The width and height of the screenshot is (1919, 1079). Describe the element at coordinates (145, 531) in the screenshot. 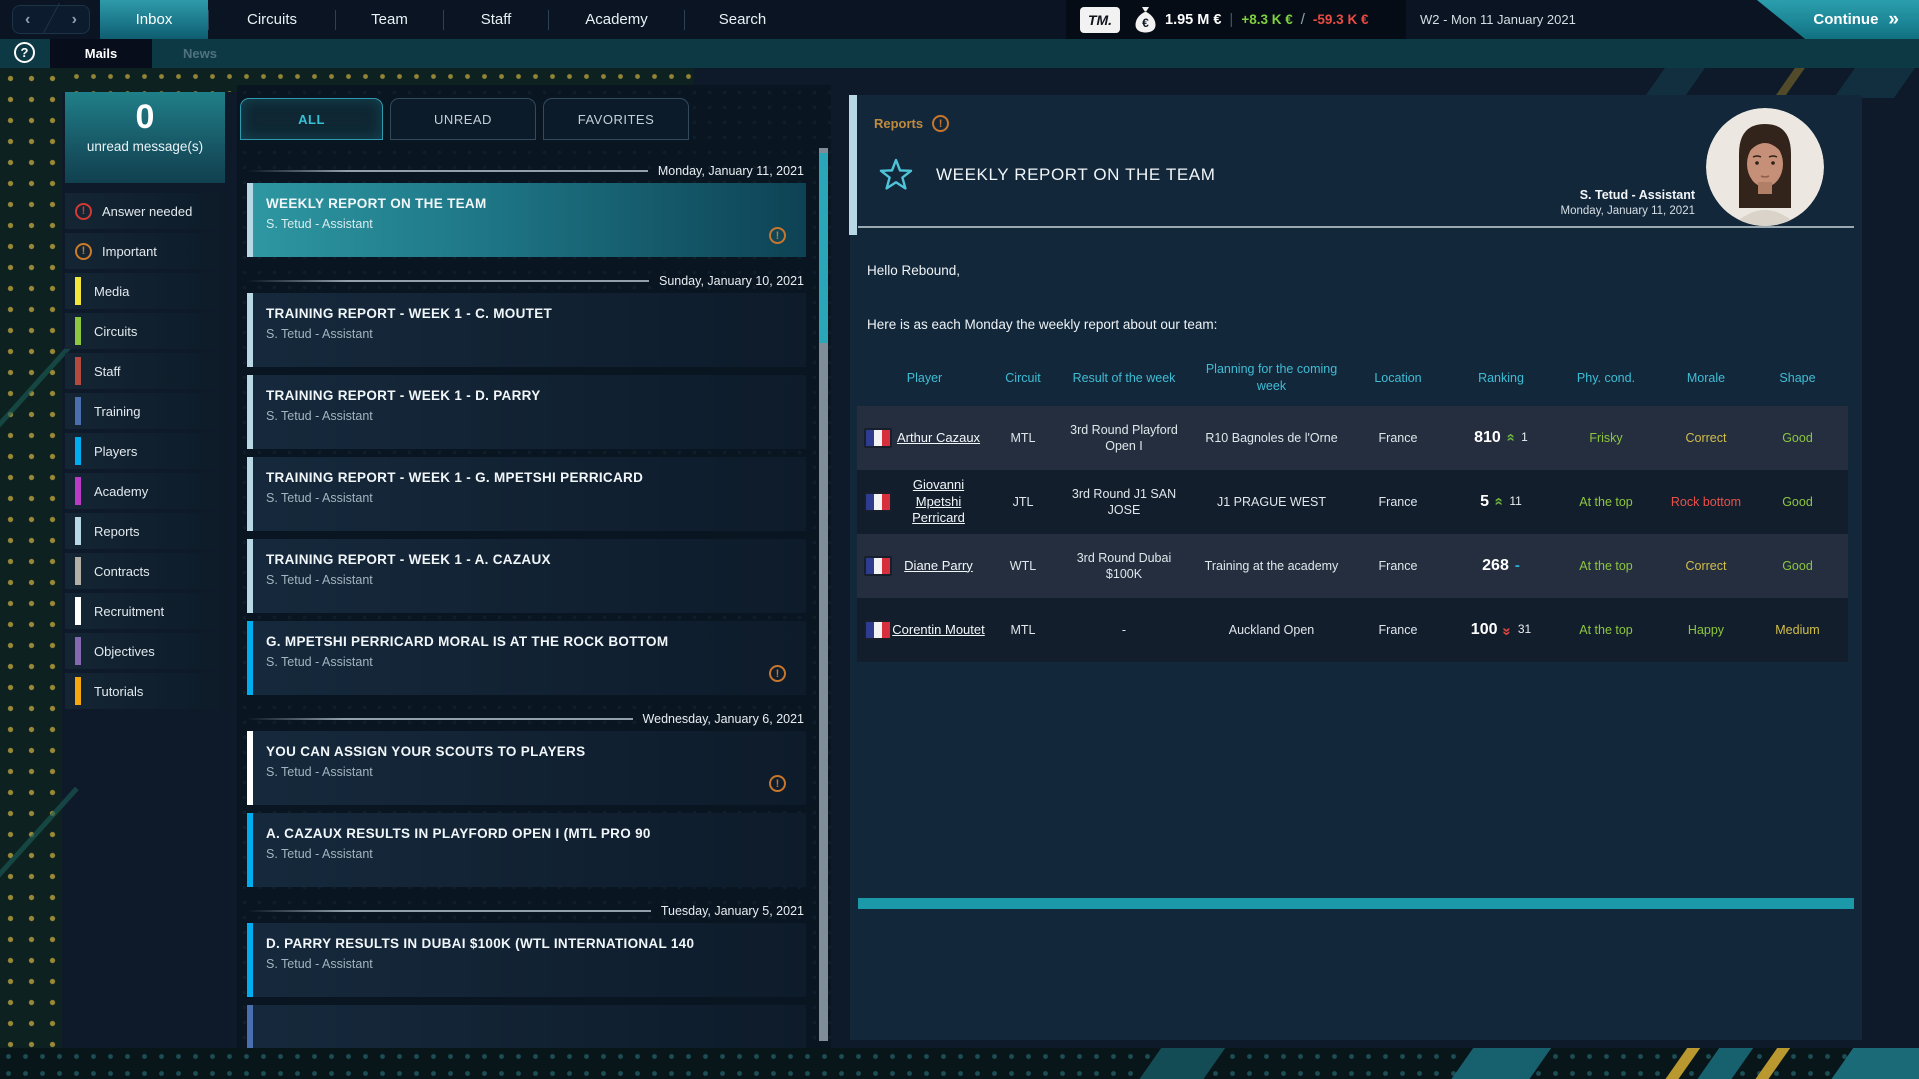

I see `sidebar-item-reports: Reports` at that location.